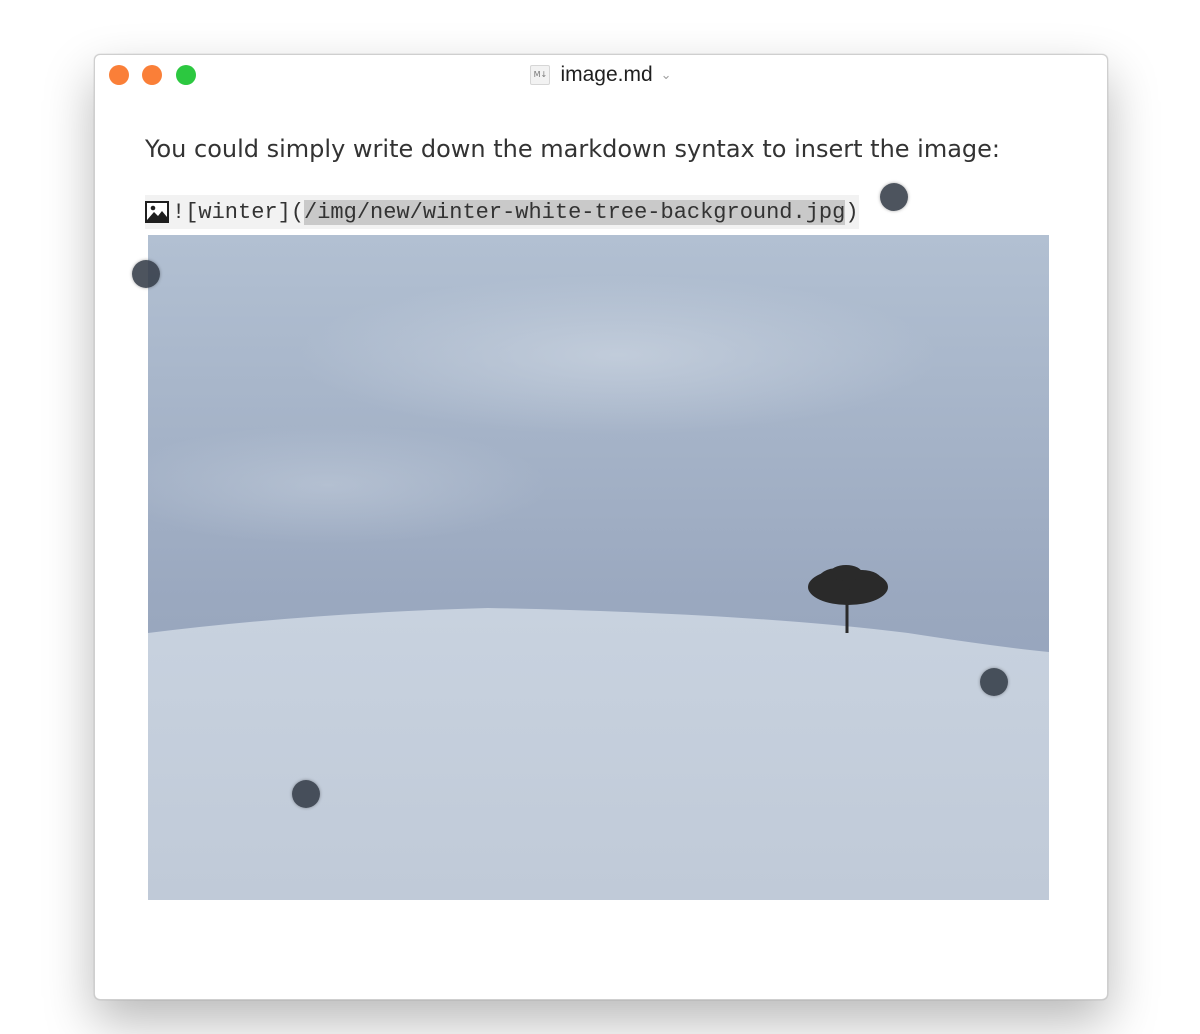 The image size is (1200, 1034). What do you see at coordinates (157, 212) in the screenshot?
I see `image-icon` at bounding box center [157, 212].